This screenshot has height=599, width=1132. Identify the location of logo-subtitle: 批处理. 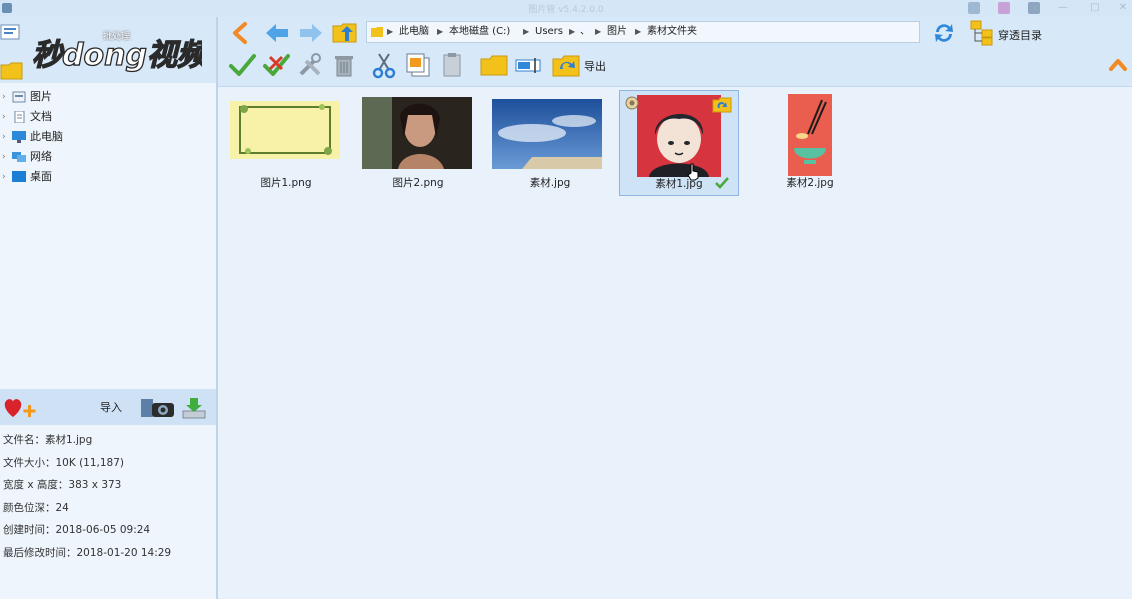
(117, 37).